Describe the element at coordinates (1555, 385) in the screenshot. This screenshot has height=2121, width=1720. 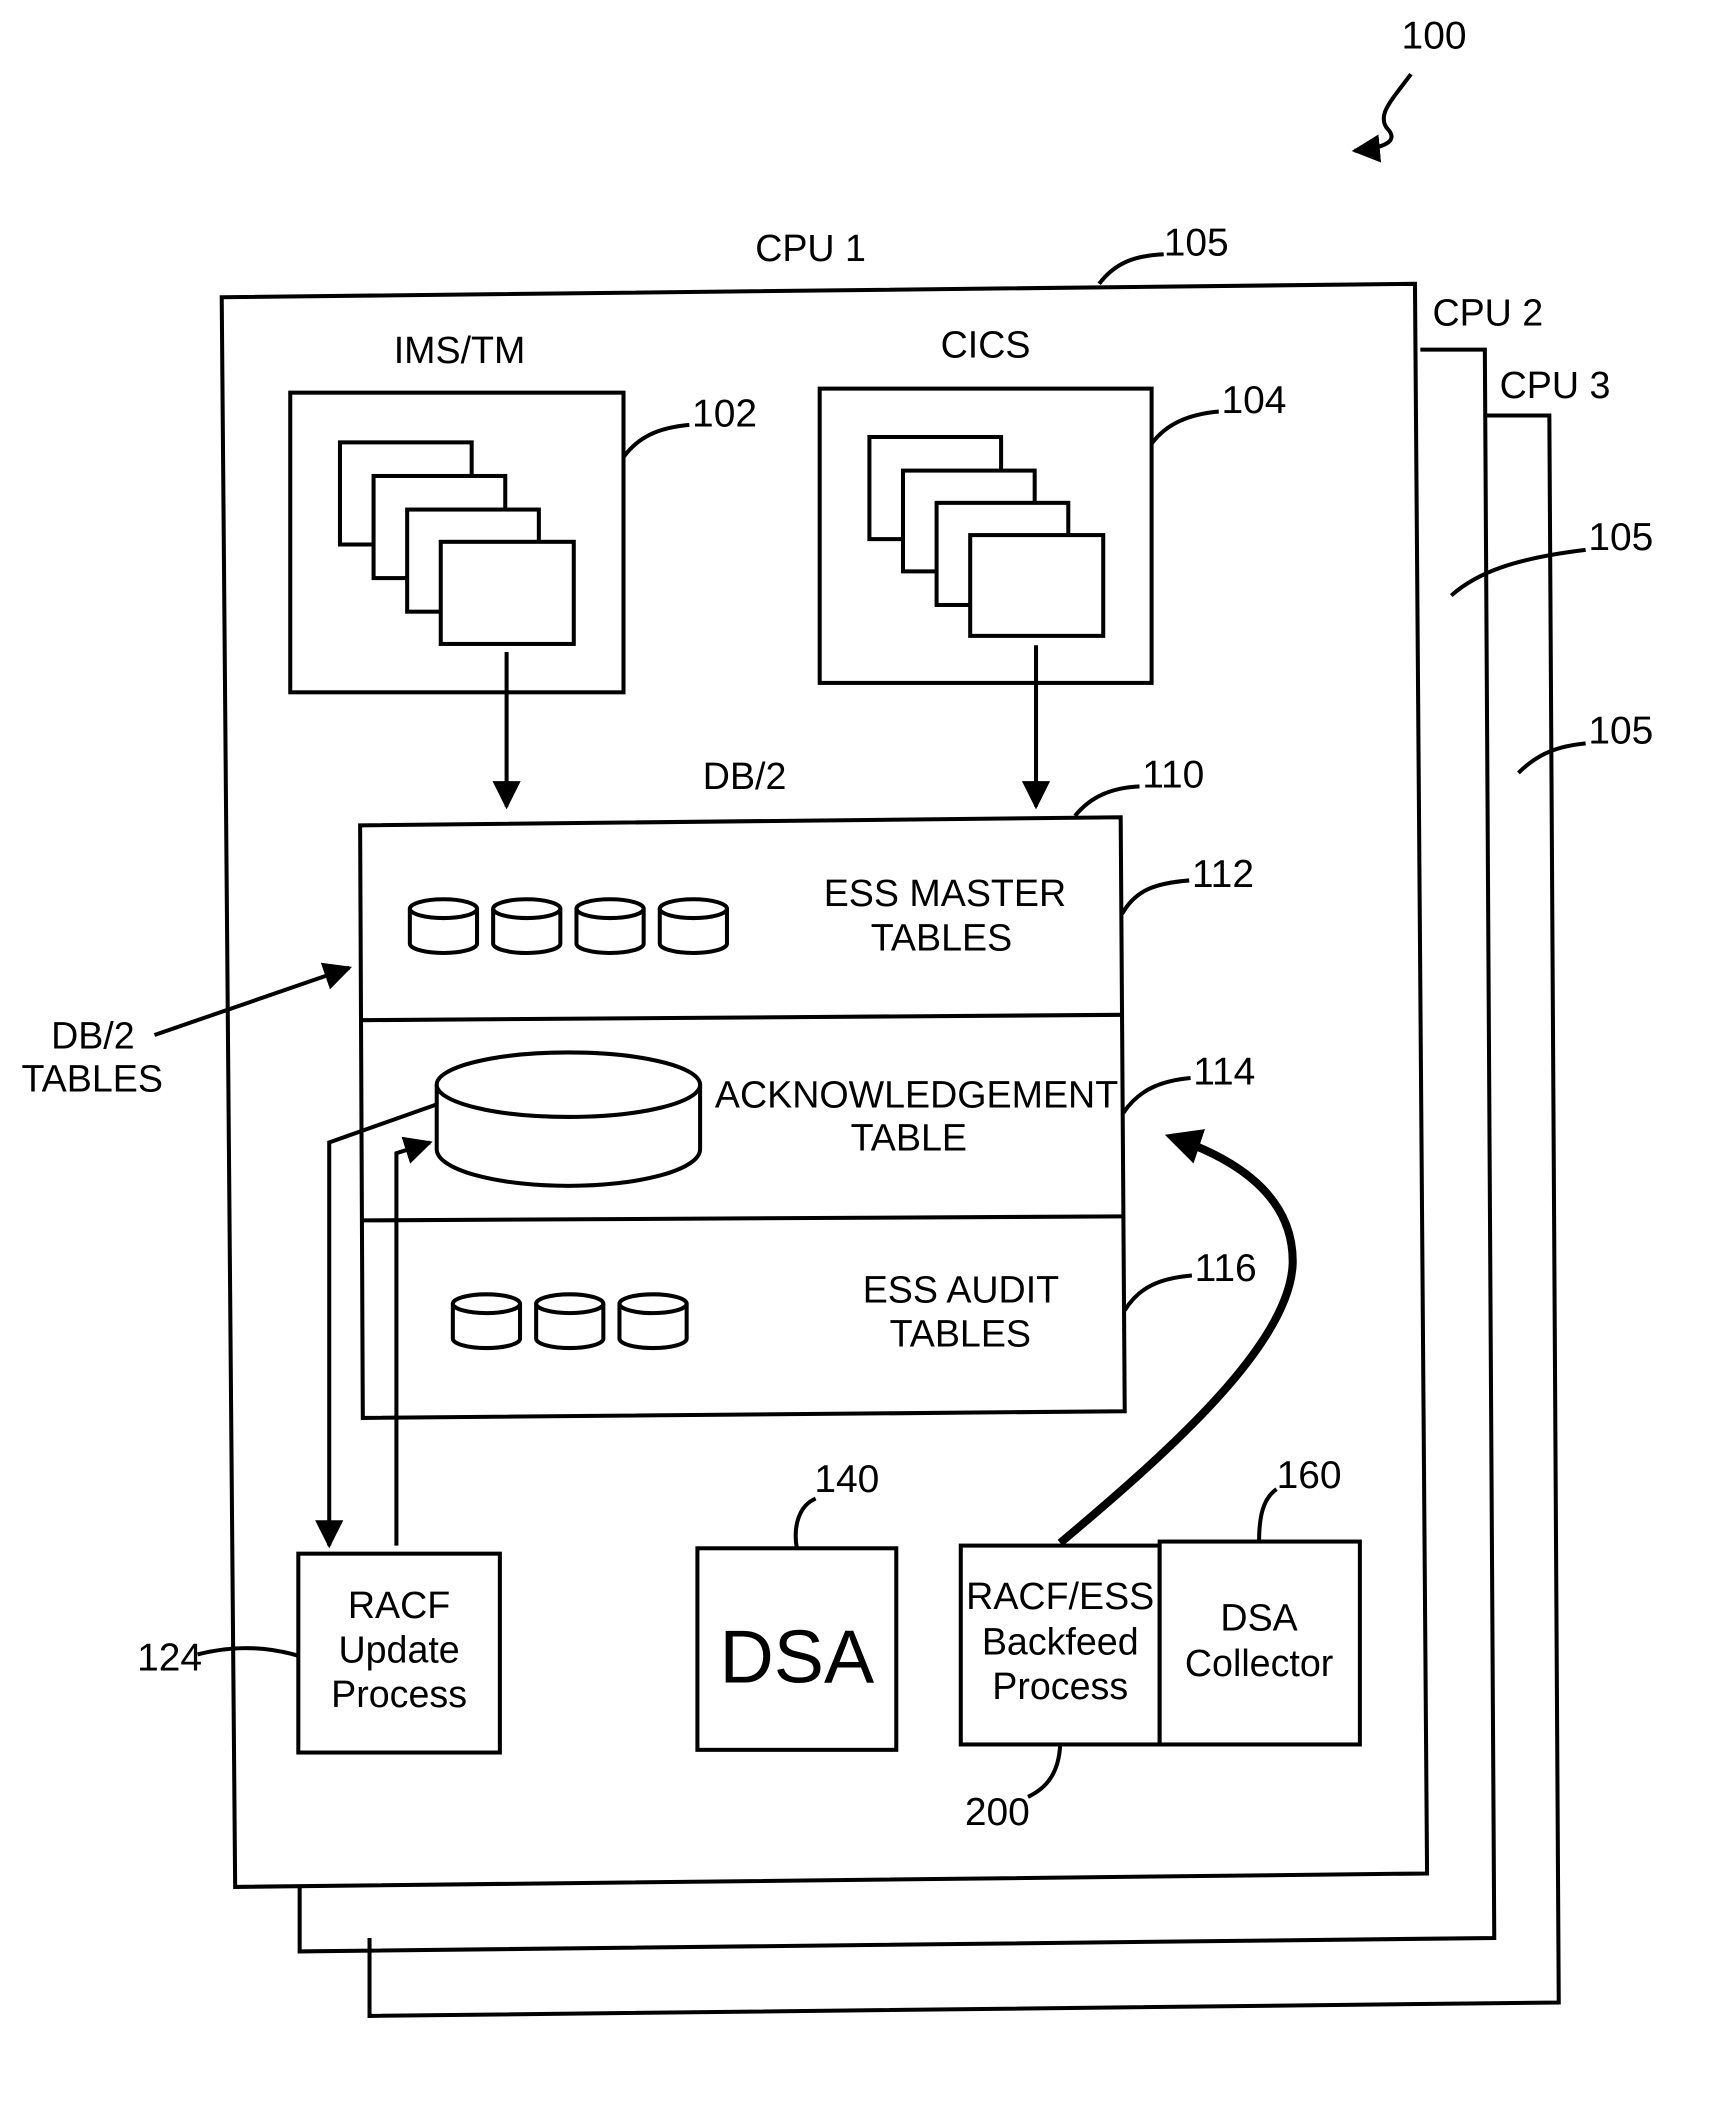
I see `cpu-3-label: CPU 3` at that location.